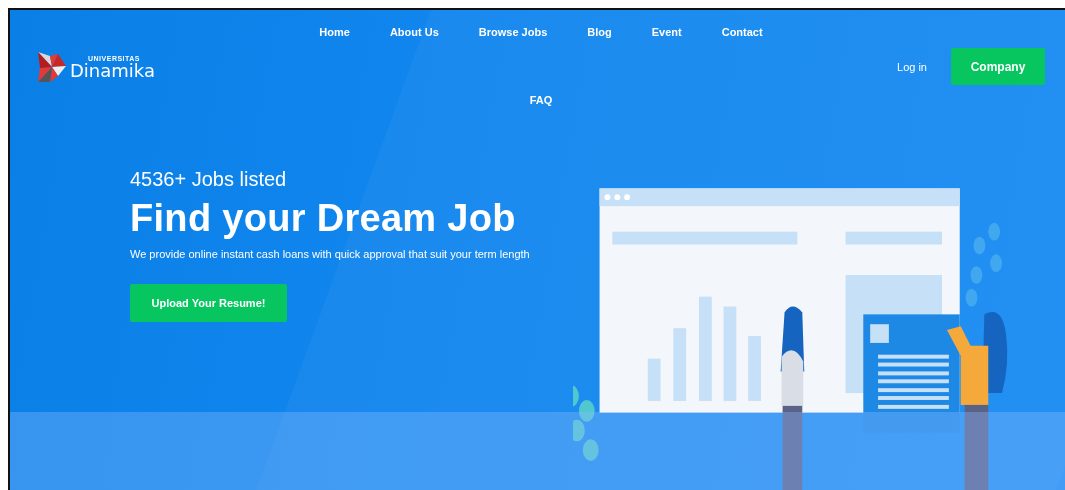  Describe the element at coordinates (998, 66) in the screenshot. I see `company-button: Company` at that location.